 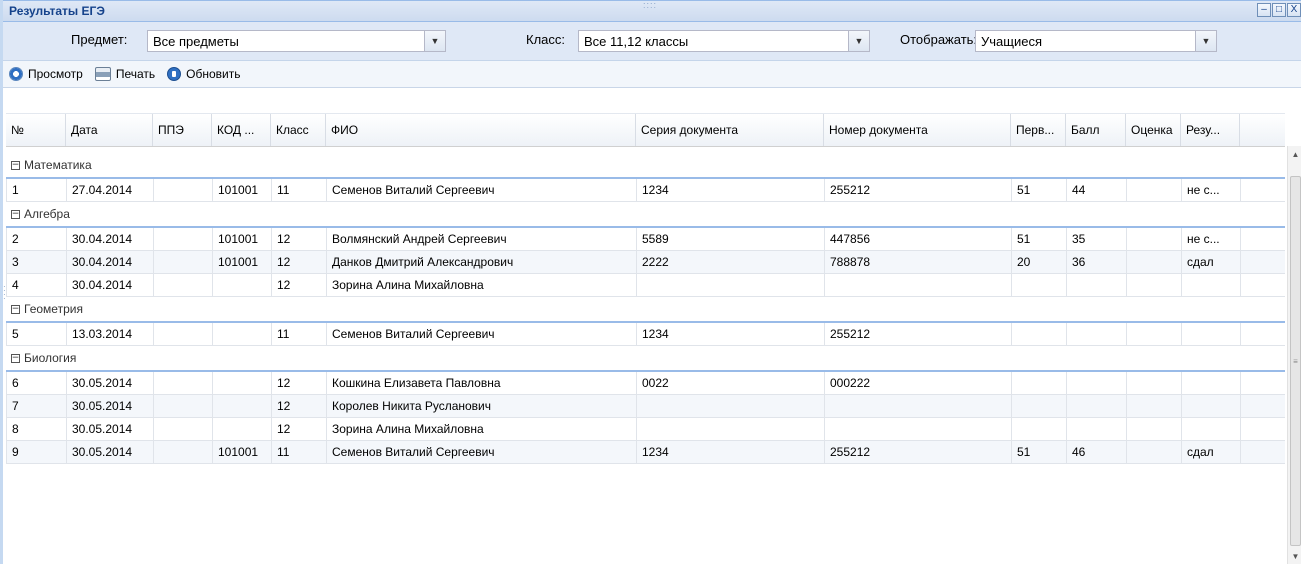 I want to click on cell-date: 30.04.2014, so click(x=110, y=239).